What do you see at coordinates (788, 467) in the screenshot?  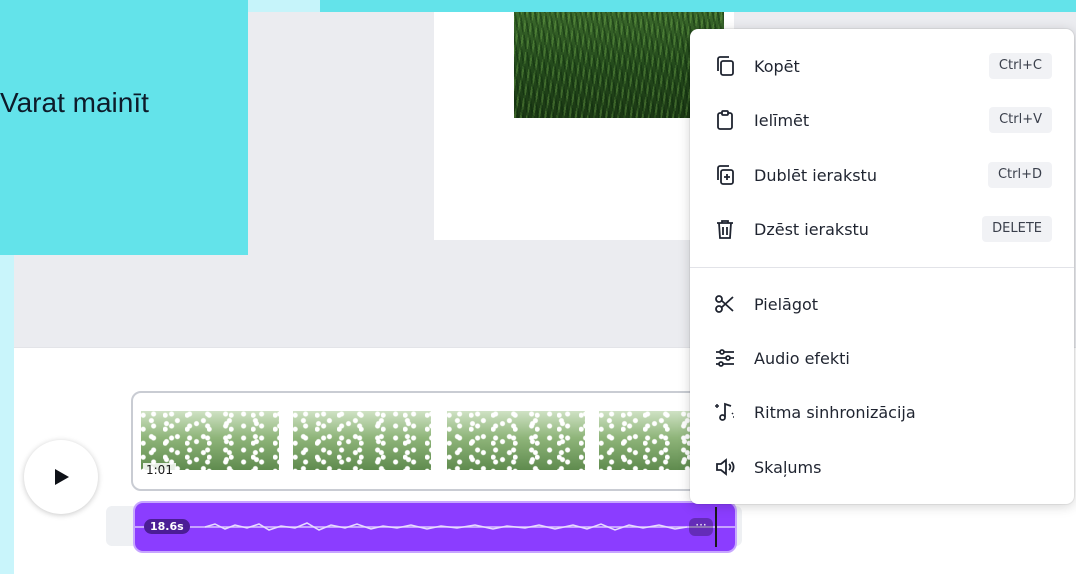 I see `menu-item-label: Skaļums` at bounding box center [788, 467].